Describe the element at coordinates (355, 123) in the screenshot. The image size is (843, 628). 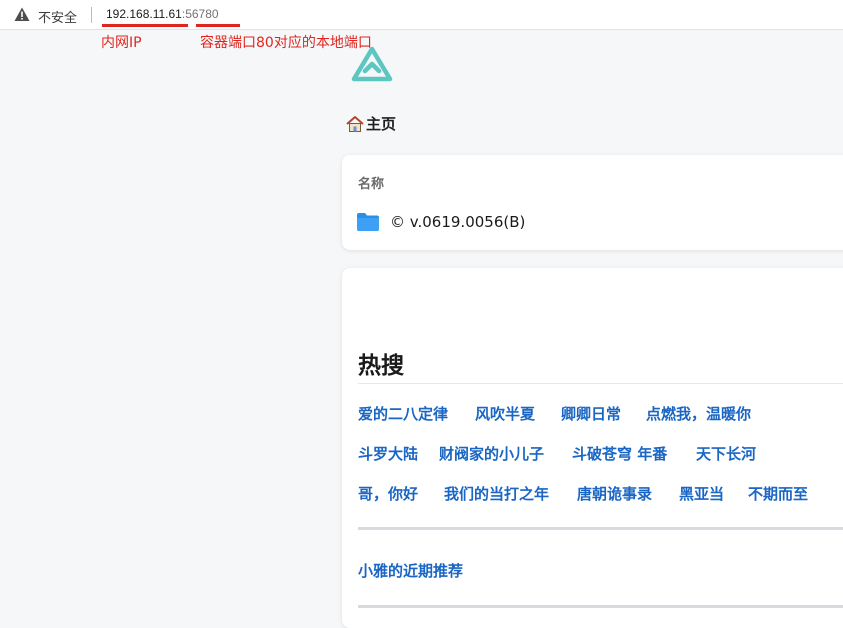
I see `house-icon` at that location.